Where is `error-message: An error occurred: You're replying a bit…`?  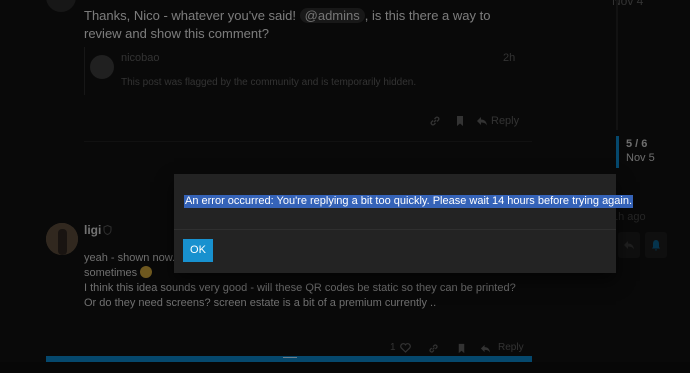 error-message: An error occurred: You're replying a bit… is located at coordinates (409, 201).